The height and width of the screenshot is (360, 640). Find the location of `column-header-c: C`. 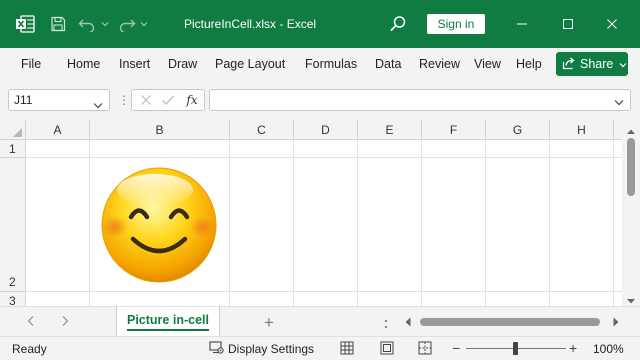

column-header-c: C is located at coordinates (262, 130).